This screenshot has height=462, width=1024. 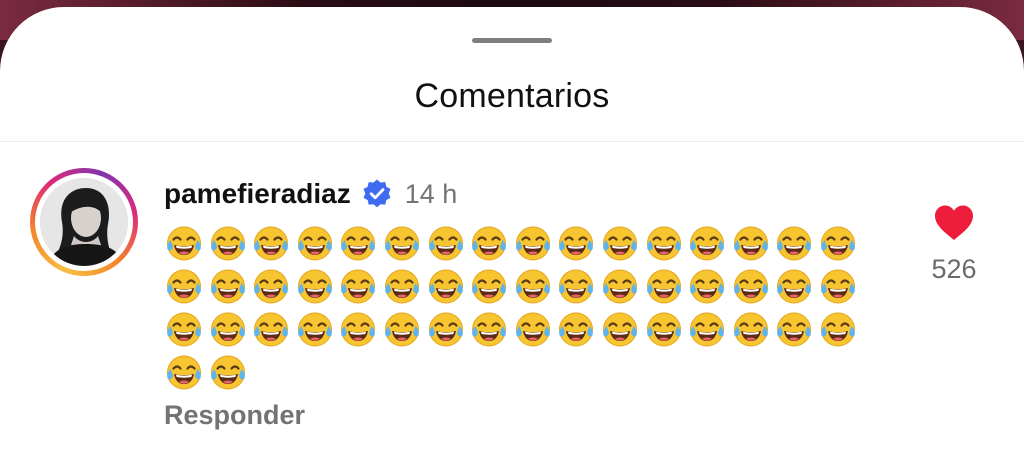 I want to click on avatar, so click(x=84, y=222).